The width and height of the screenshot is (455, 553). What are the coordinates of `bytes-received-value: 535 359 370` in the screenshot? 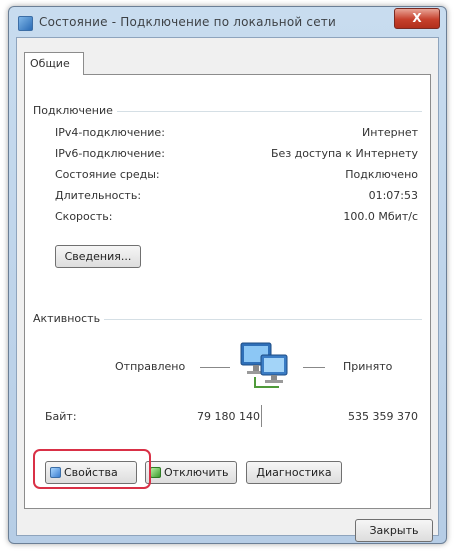 It's located at (383, 416).